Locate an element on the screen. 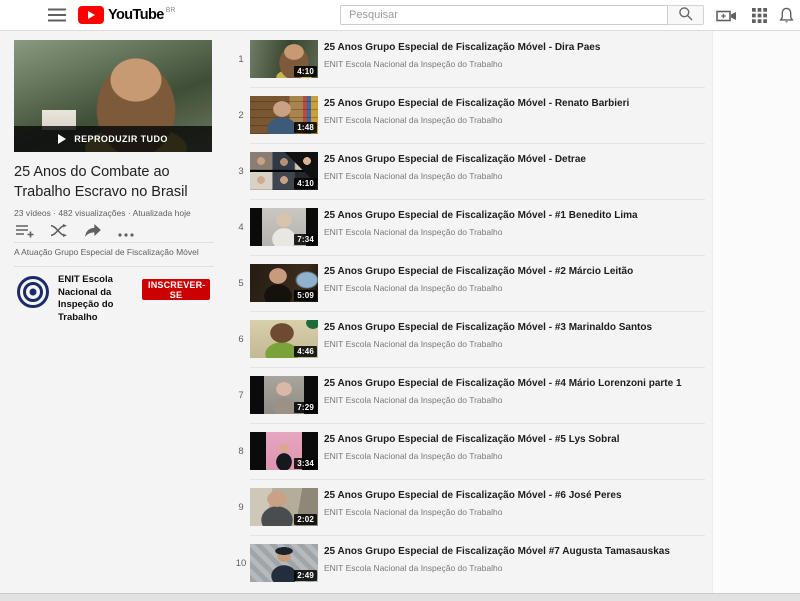 This screenshot has height=601, width=800. duration-badge: 4:46 is located at coordinates (305, 351).